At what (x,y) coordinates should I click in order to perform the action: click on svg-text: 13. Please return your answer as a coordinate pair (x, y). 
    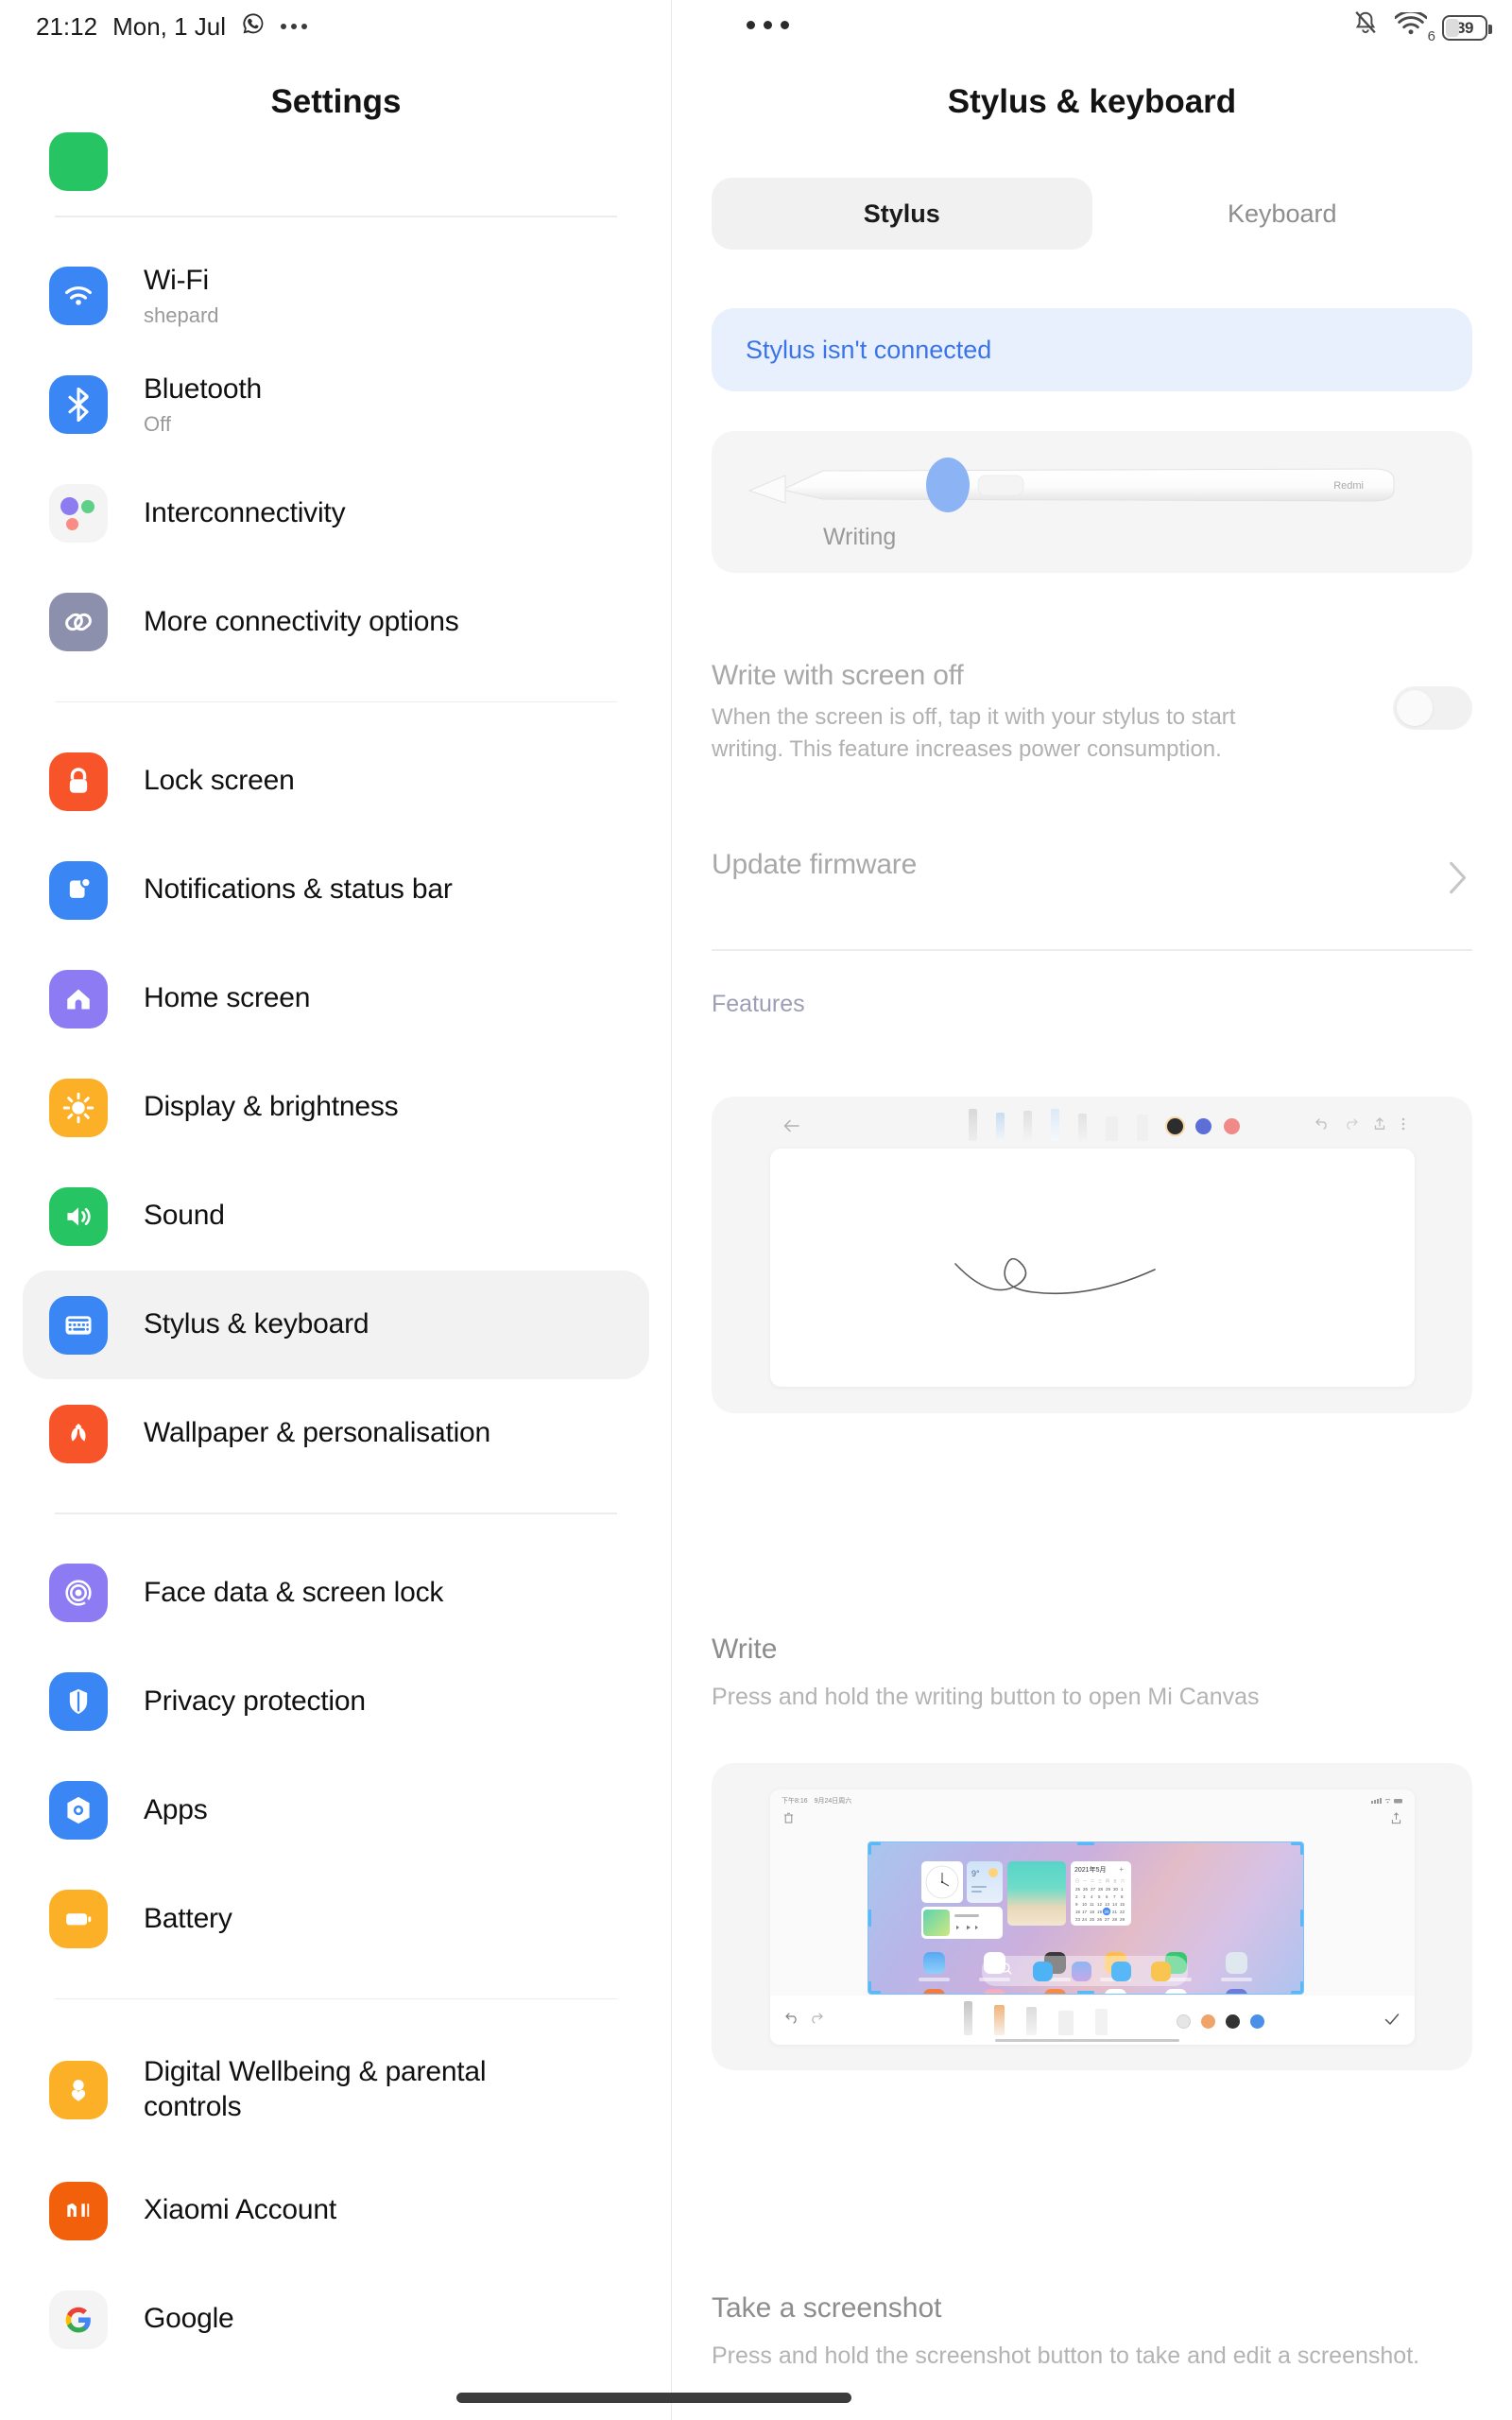
    Looking at the image, I should click on (1107, 1904).